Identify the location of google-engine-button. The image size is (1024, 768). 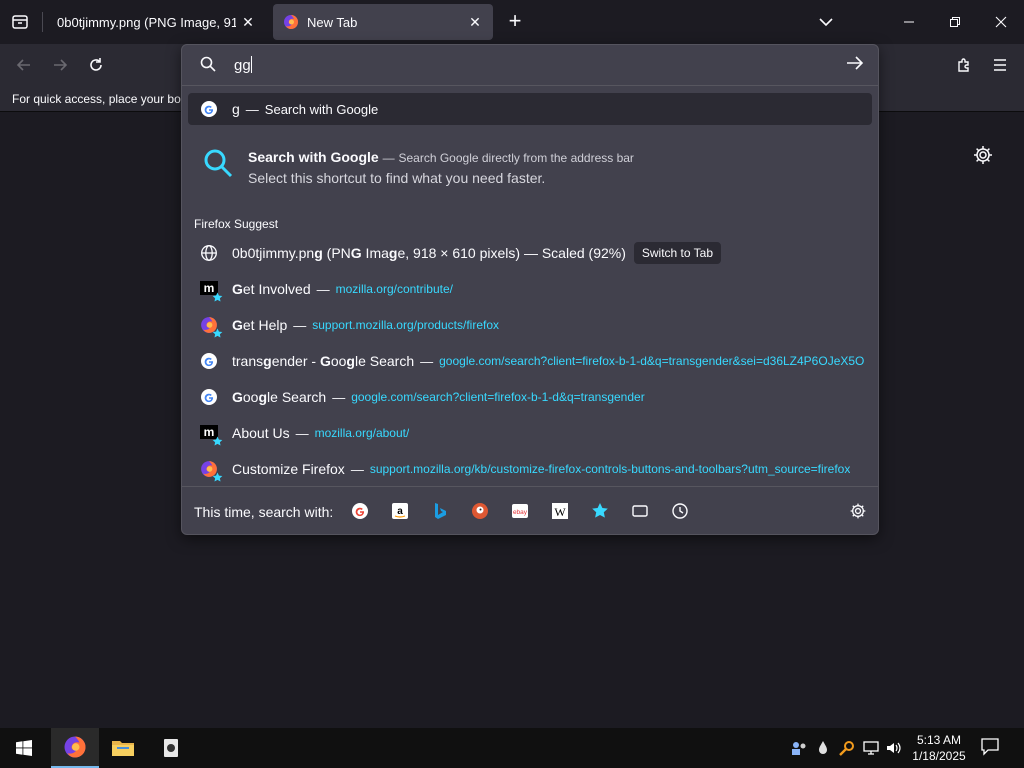
(360, 511).